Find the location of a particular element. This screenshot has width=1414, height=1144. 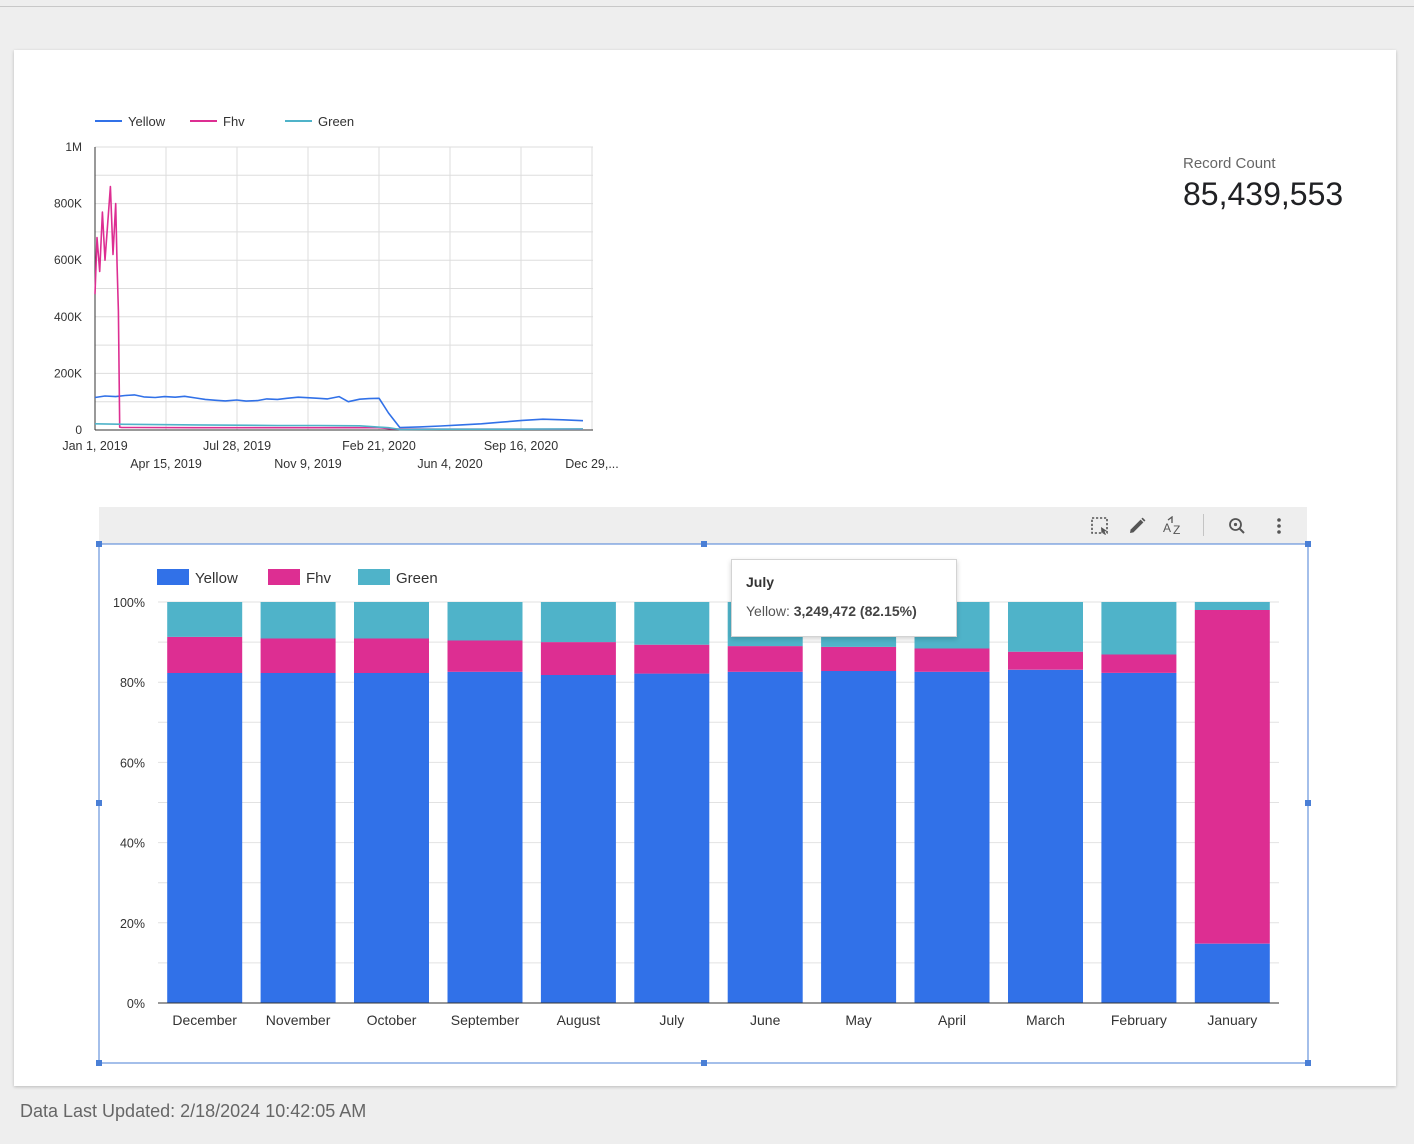

sort-az-icon: A Z is located at coordinates (1174, 526).